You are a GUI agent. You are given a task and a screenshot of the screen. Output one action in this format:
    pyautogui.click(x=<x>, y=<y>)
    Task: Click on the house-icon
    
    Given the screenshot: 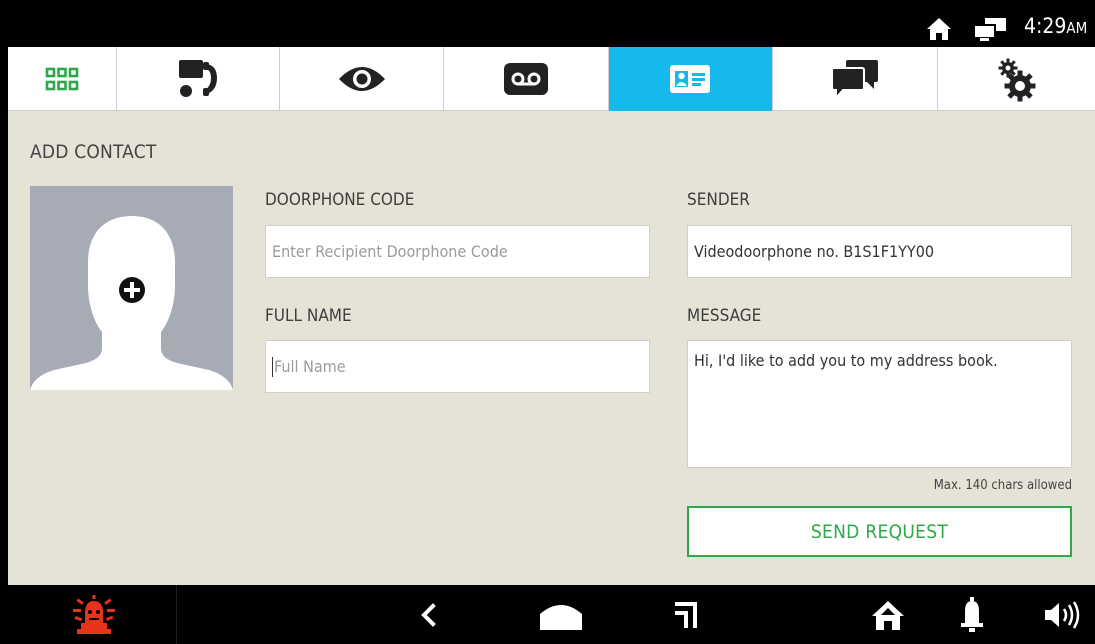 What is the action you would take?
    pyautogui.click(x=888, y=615)
    